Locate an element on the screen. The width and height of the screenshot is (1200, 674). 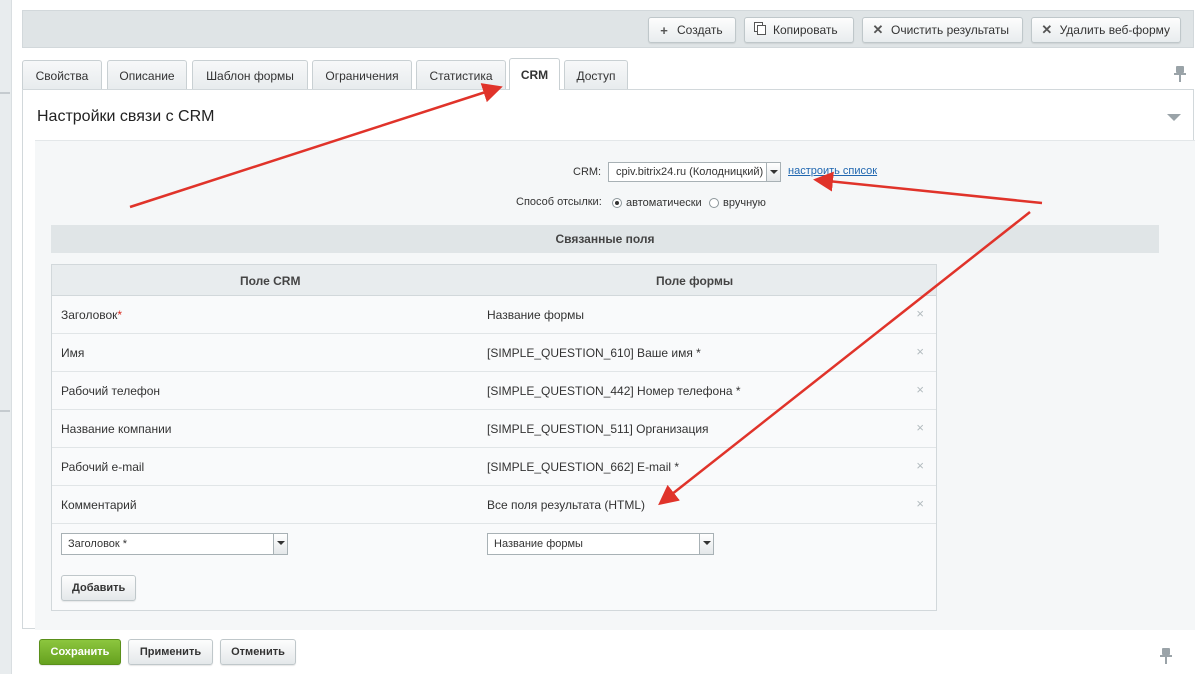
table-header: Поле CRM Поле формы is located at coordinates (494, 280).